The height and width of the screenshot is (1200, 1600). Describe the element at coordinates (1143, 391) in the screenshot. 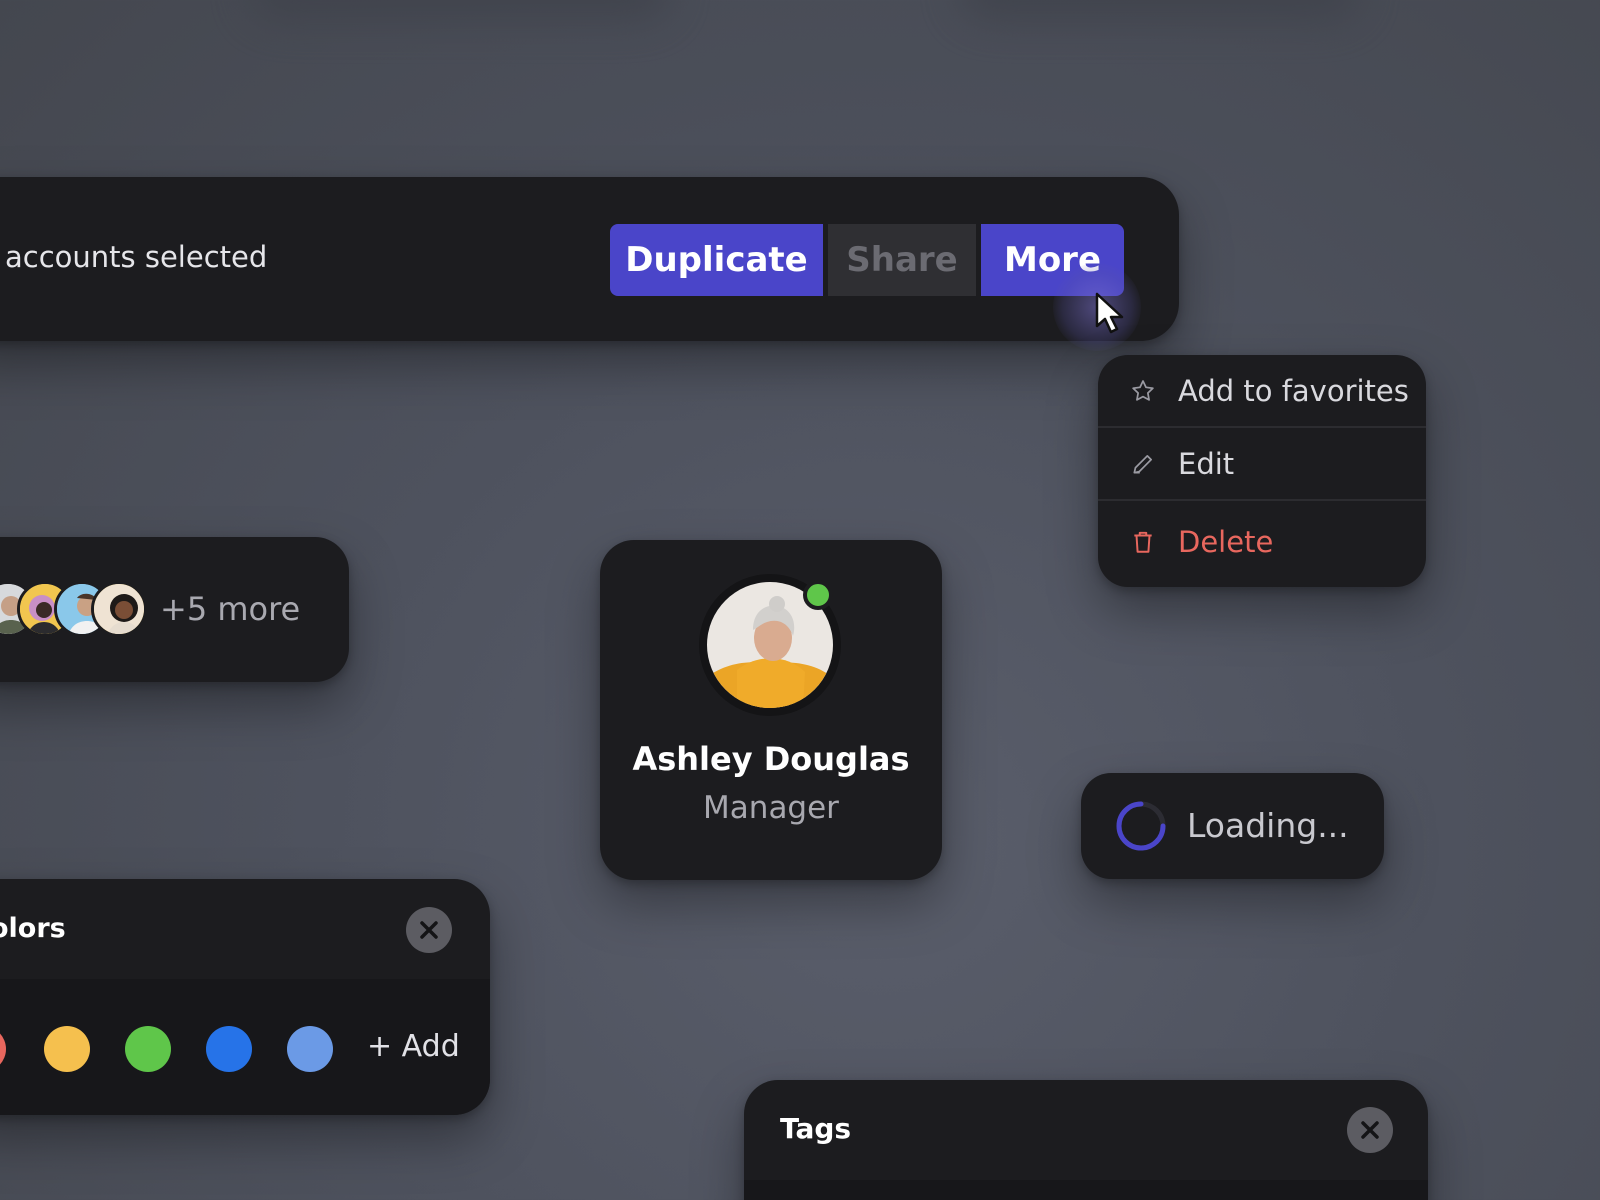

I see `star-icon` at that location.